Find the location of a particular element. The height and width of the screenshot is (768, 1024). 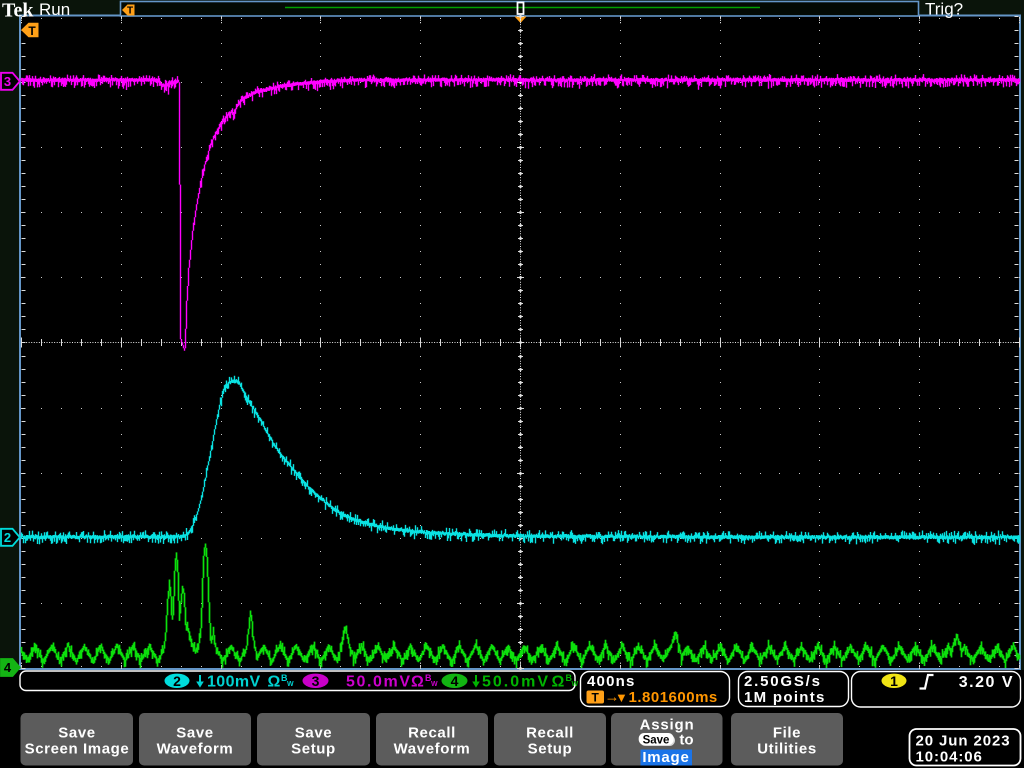

svg-text: 1M points is located at coordinates (785, 697).